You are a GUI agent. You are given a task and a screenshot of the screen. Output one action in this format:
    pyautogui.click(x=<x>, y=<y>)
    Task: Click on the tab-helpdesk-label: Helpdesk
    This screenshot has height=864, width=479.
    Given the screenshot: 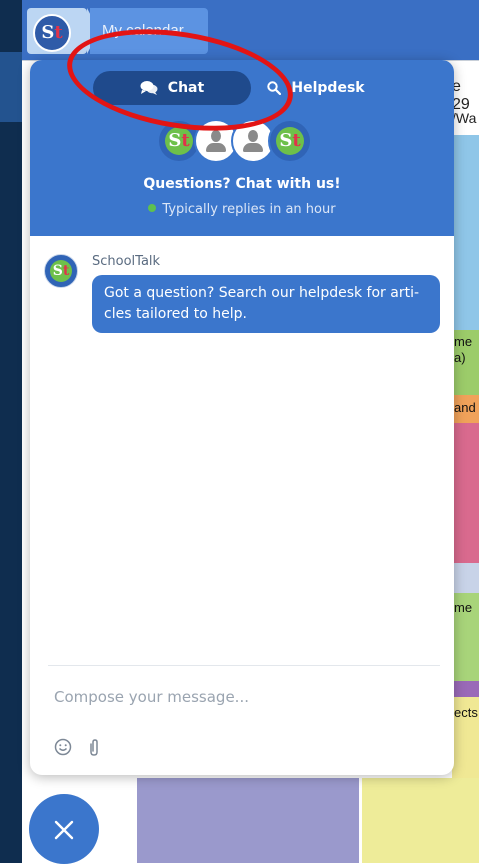 What is the action you would take?
    pyautogui.click(x=328, y=88)
    